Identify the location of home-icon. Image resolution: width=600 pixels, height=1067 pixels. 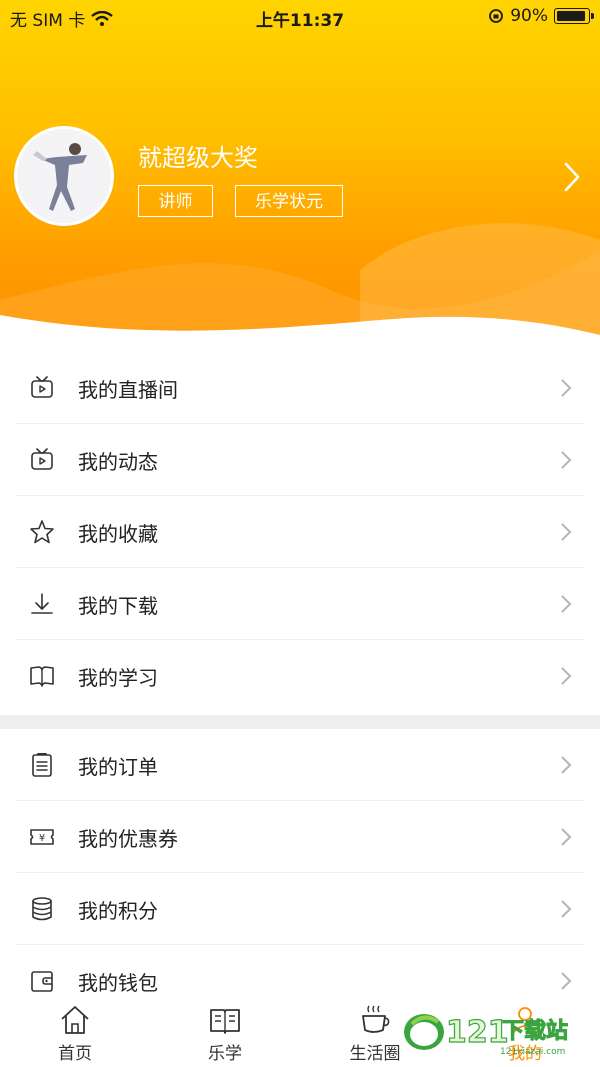
(75, 1020).